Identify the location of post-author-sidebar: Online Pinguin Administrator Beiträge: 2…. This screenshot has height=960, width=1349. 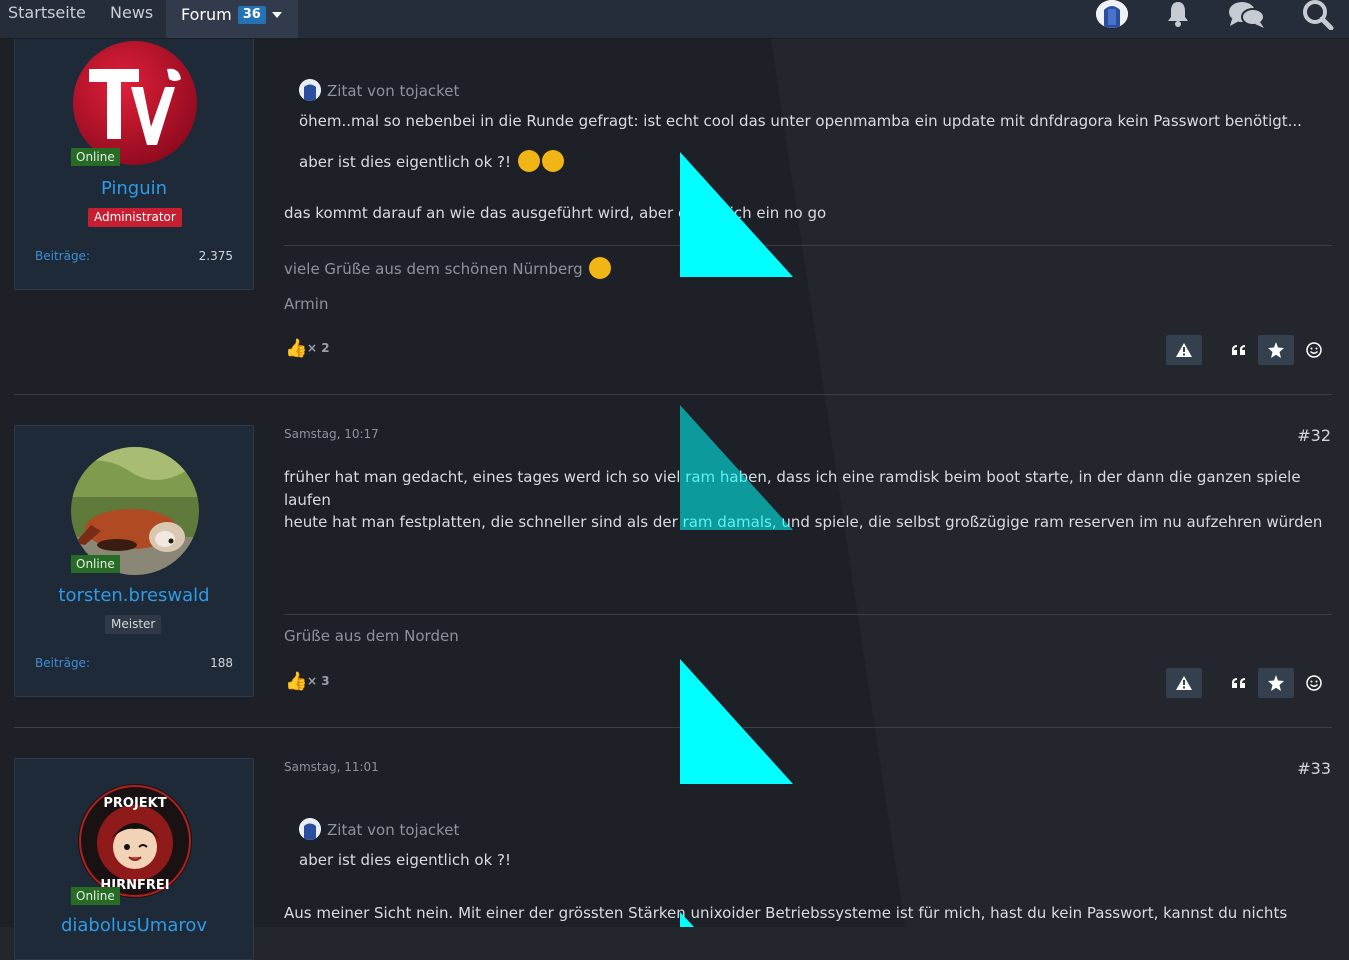
(134, 160).